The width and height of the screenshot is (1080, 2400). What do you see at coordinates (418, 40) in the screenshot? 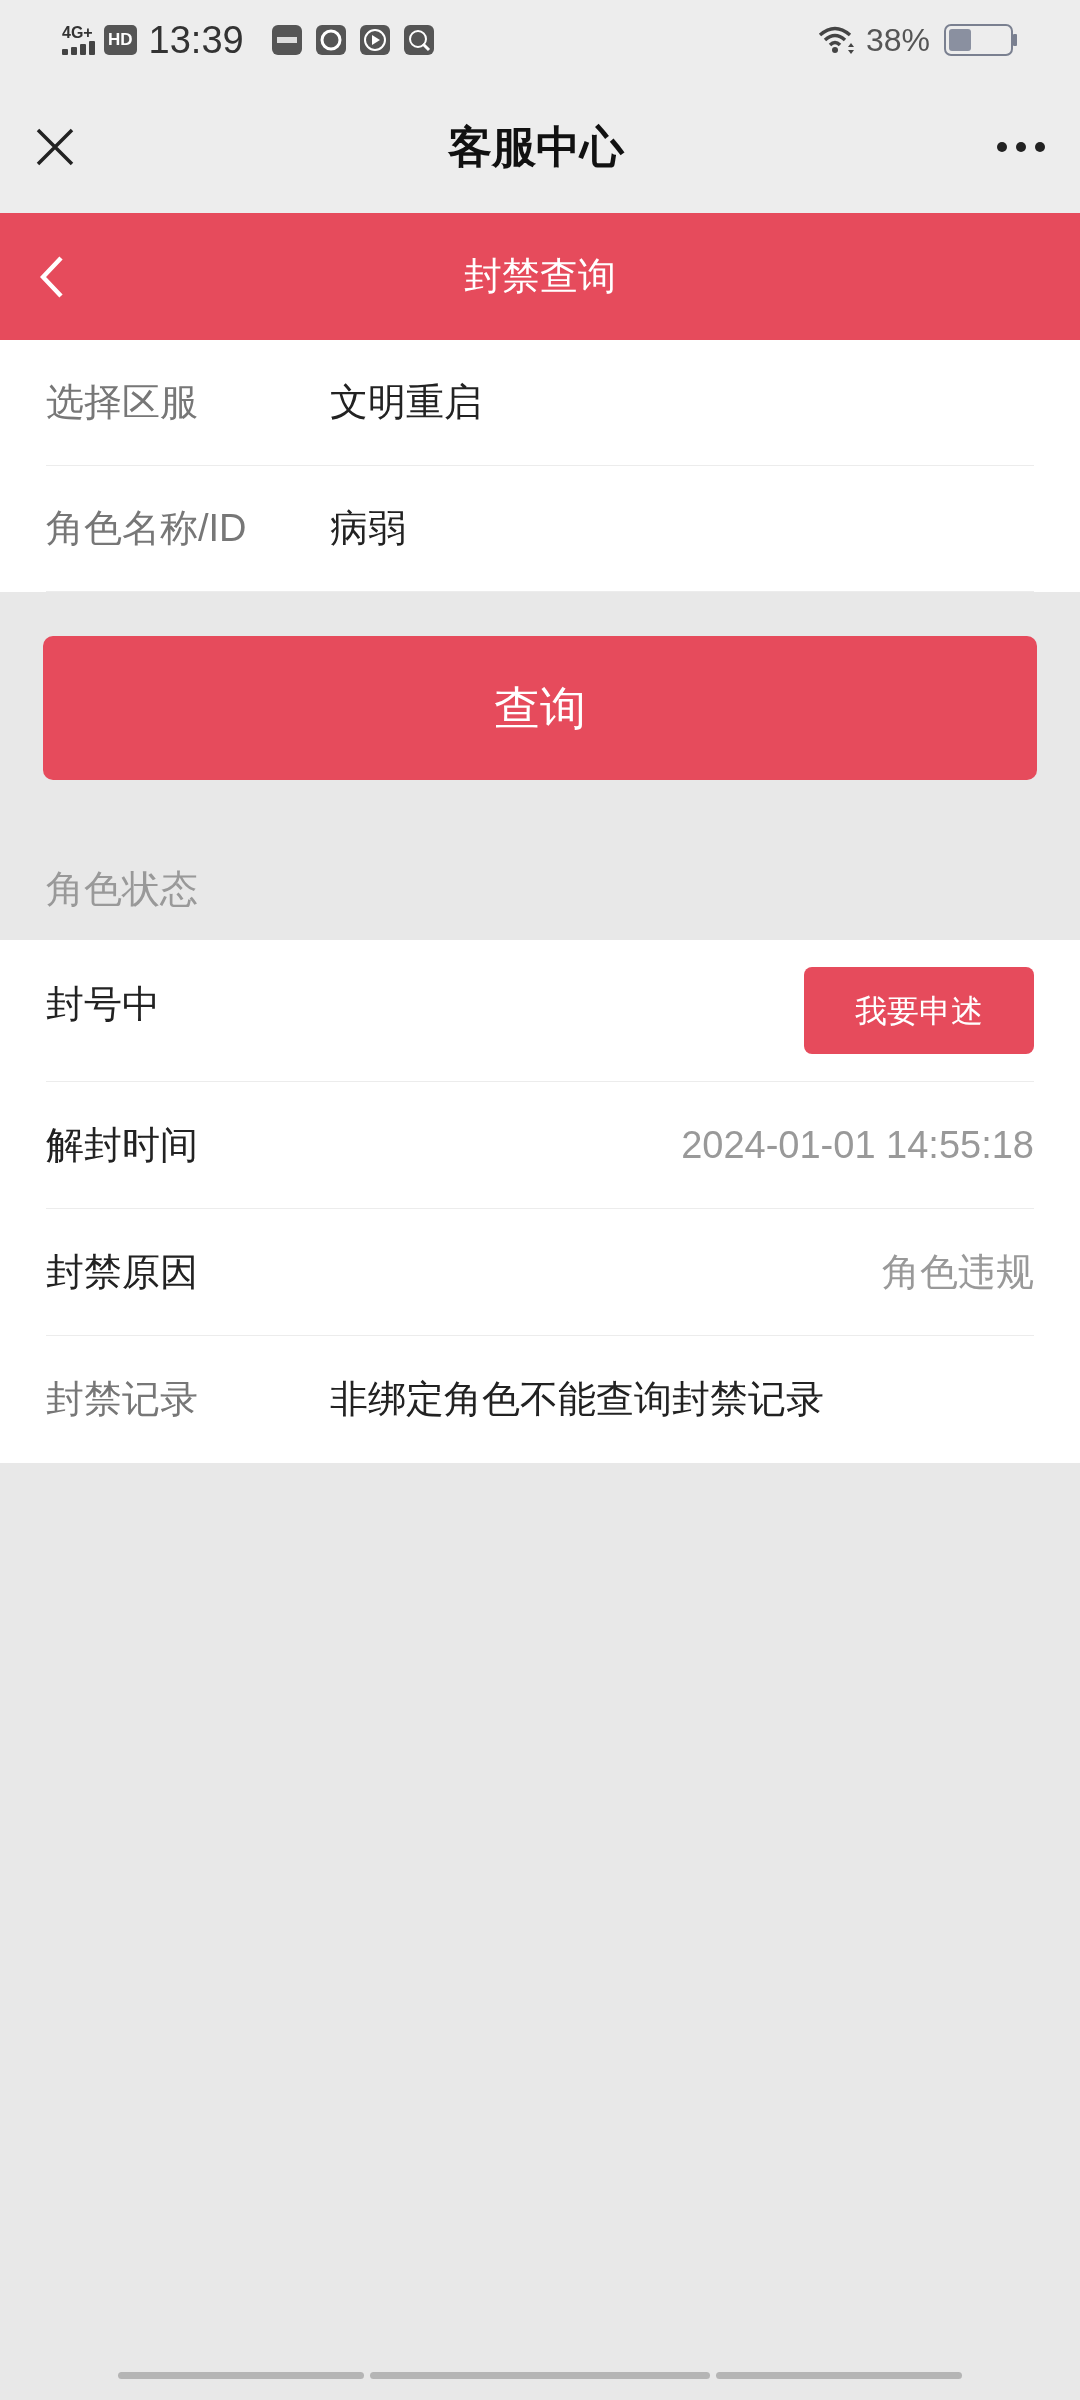
I see `search-icon` at bounding box center [418, 40].